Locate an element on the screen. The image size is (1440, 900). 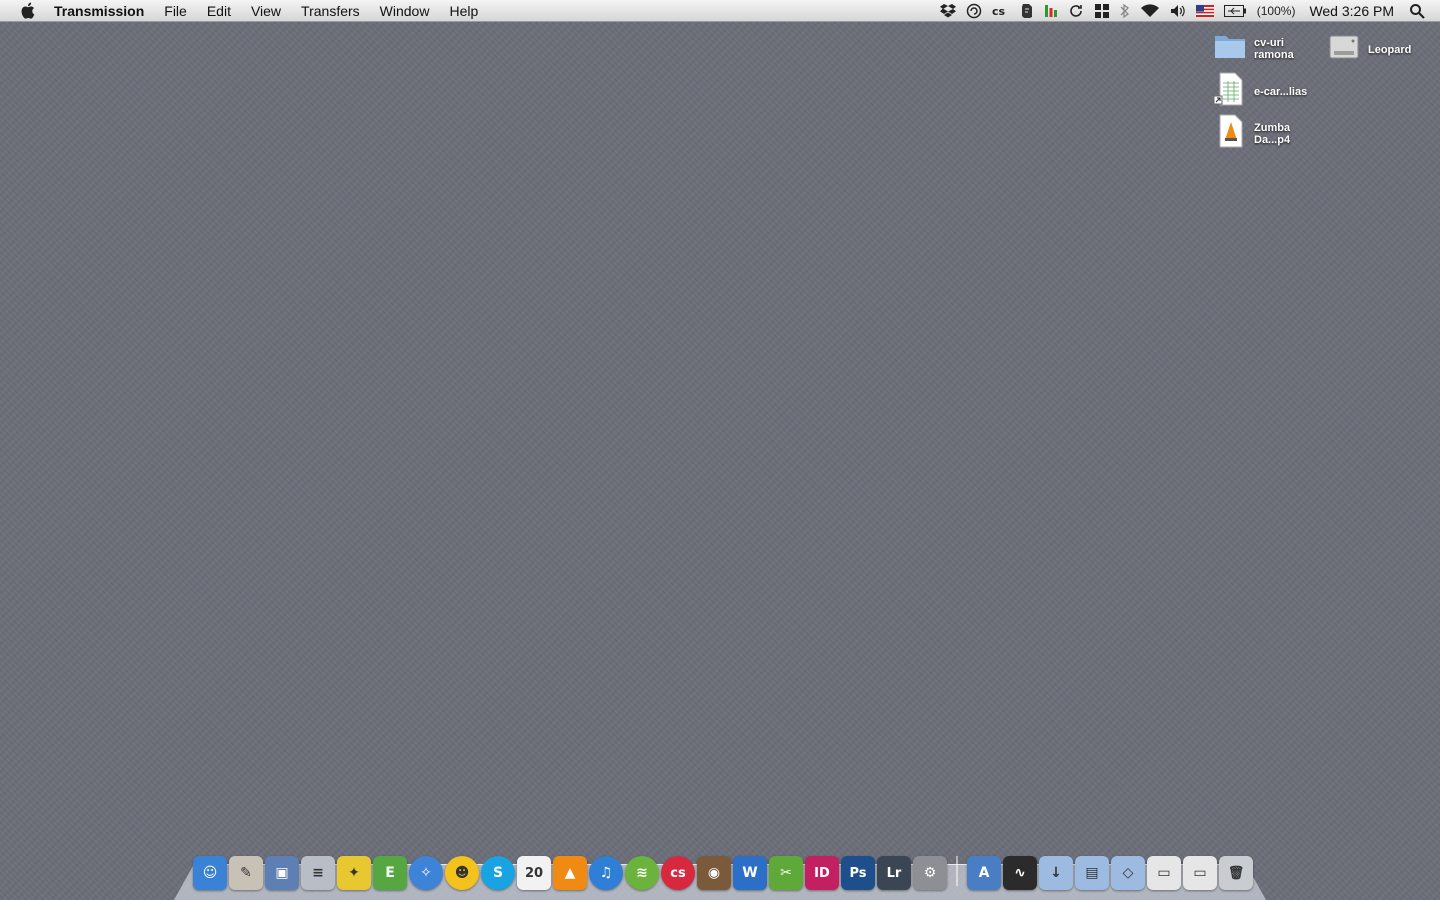
desktop-item-label: e-car...lias is located at coordinates (1281, 91).